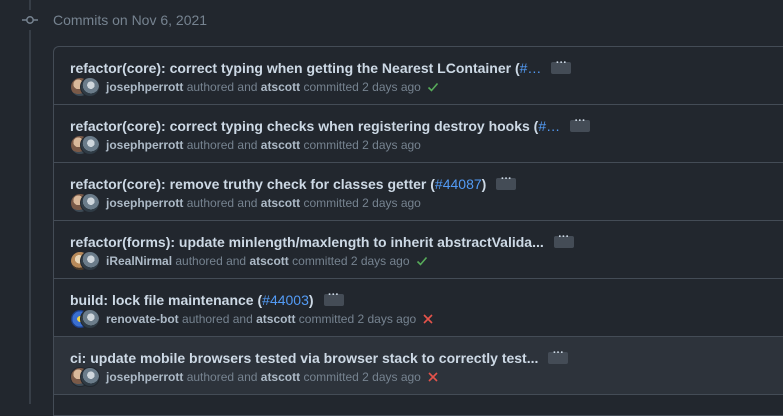 Image resolution: width=783 pixels, height=416 pixels. What do you see at coordinates (30, 20) in the screenshot?
I see `git-commit-icon` at bounding box center [30, 20].